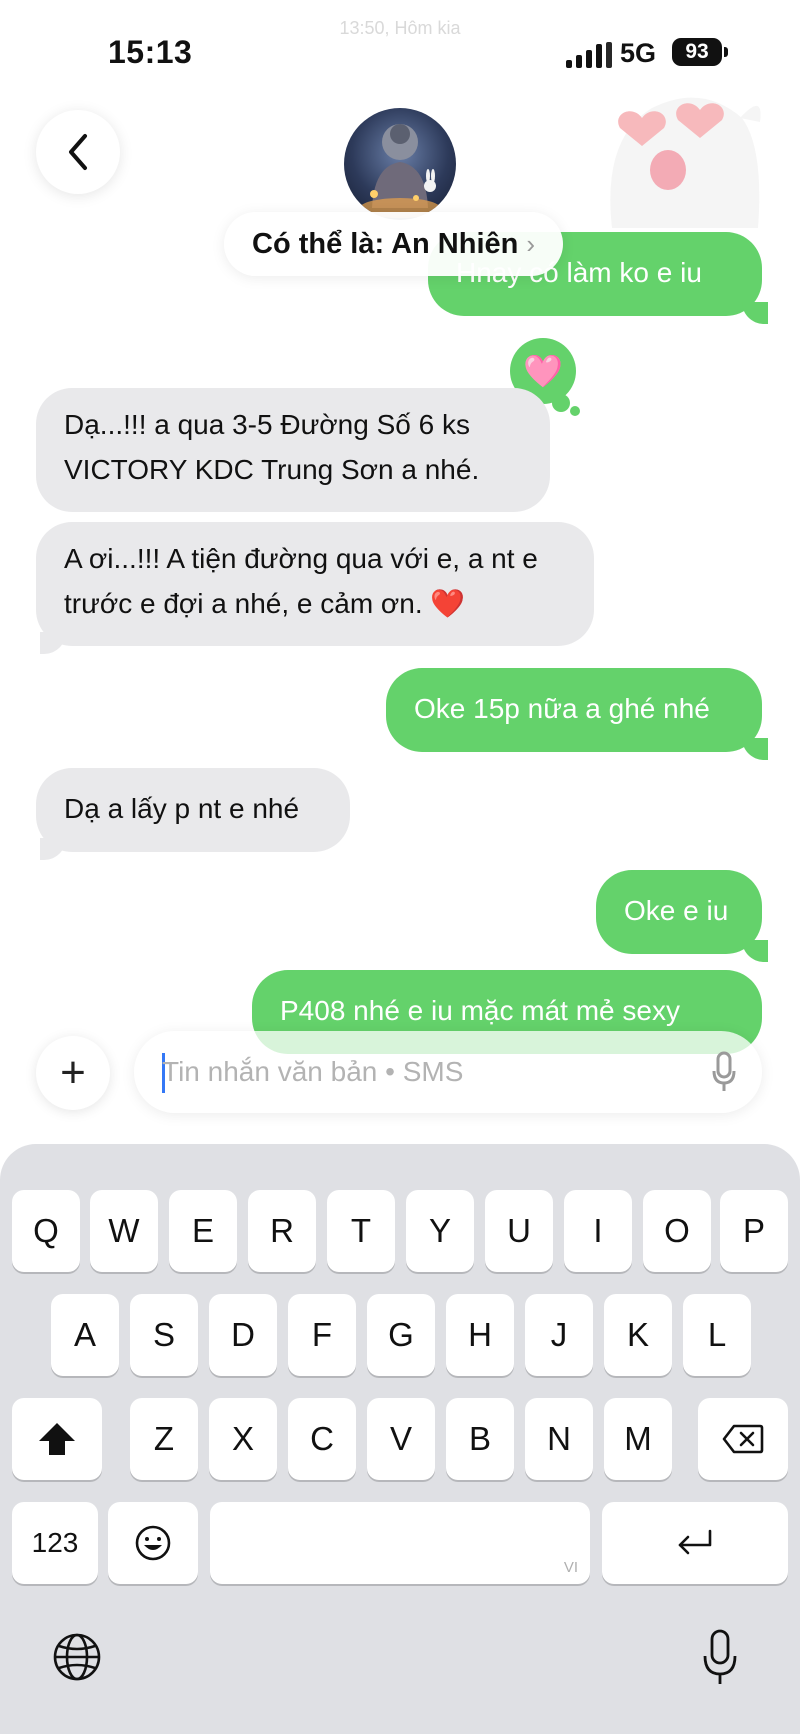  I want to click on key-g: G, so click(401, 1335).